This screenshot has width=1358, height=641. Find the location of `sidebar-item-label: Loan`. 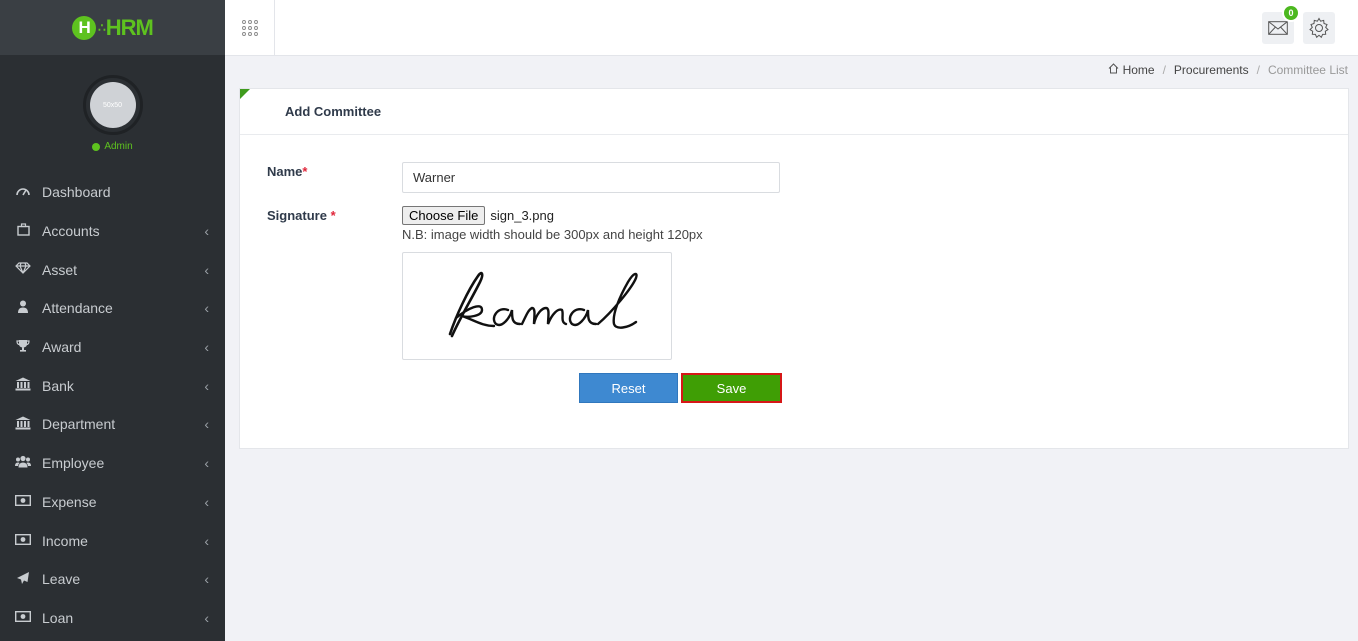

sidebar-item-label: Loan is located at coordinates (58, 617).